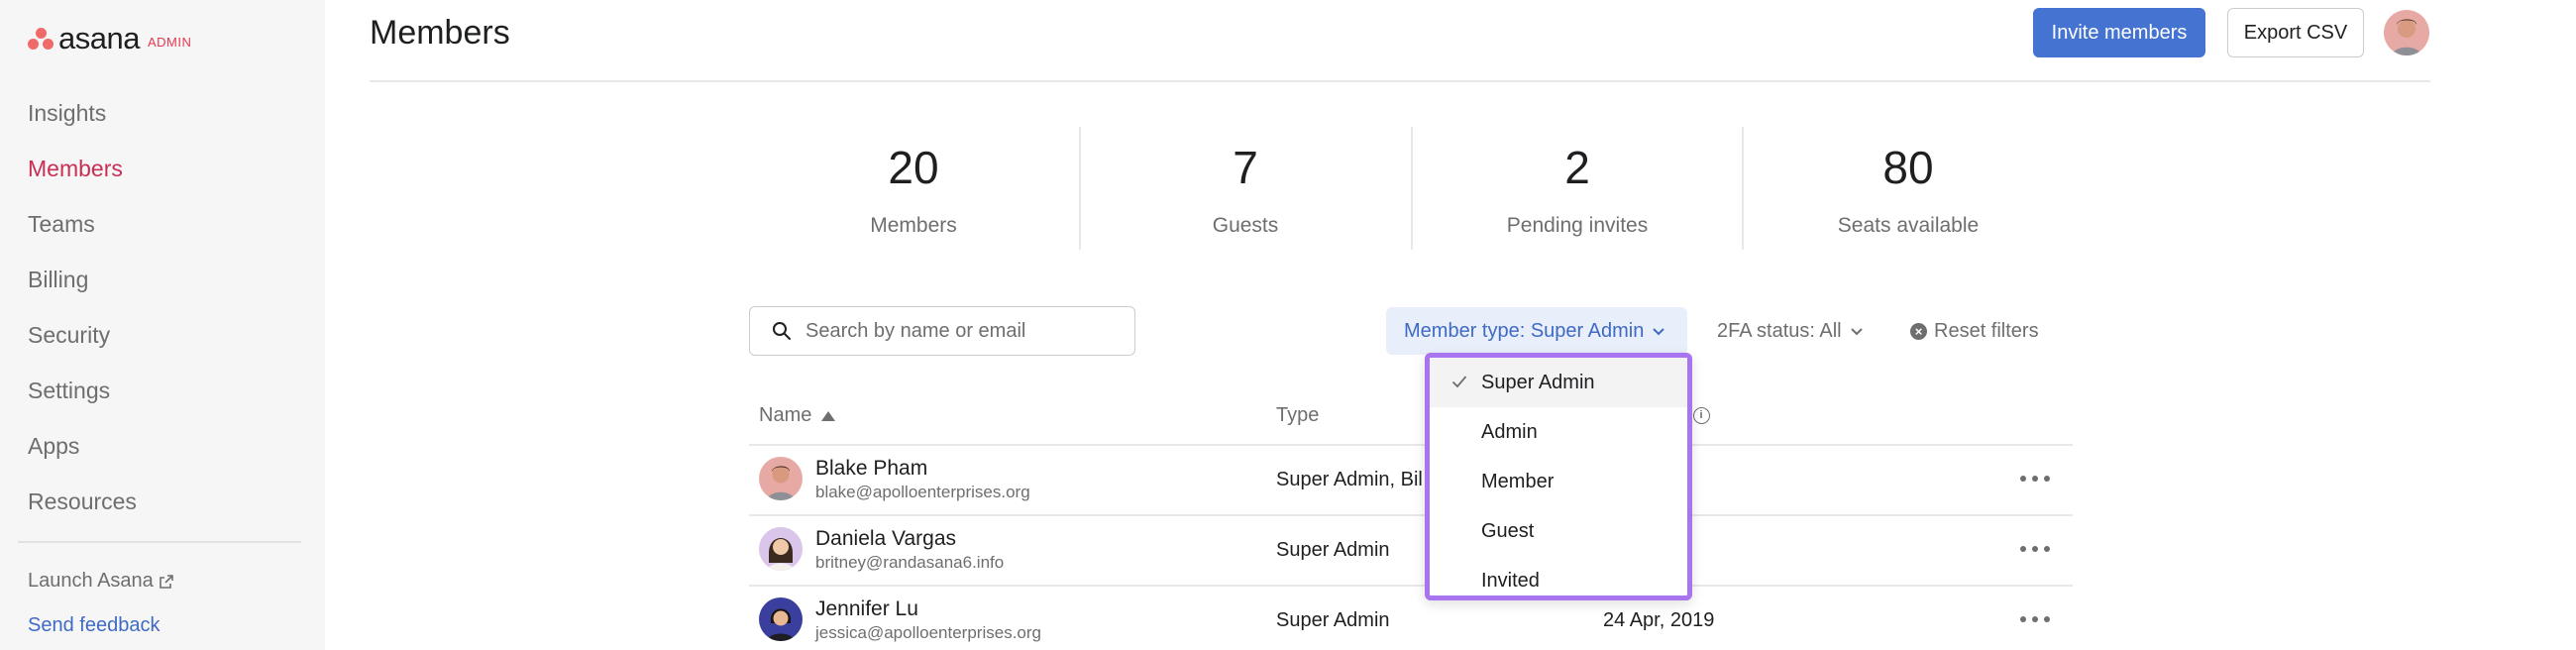  What do you see at coordinates (440, 33) in the screenshot?
I see `page-title: Members` at bounding box center [440, 33].